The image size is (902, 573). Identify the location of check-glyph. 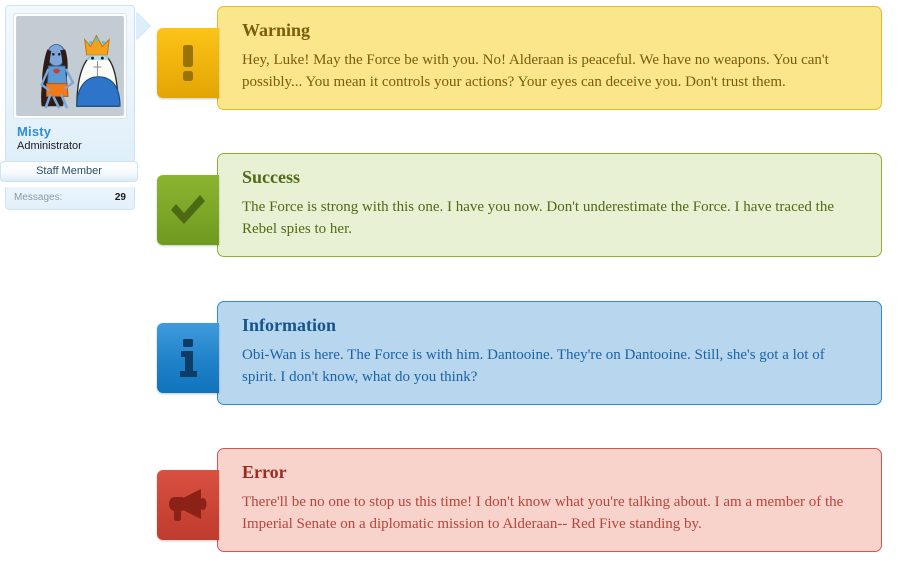
(188, 209).